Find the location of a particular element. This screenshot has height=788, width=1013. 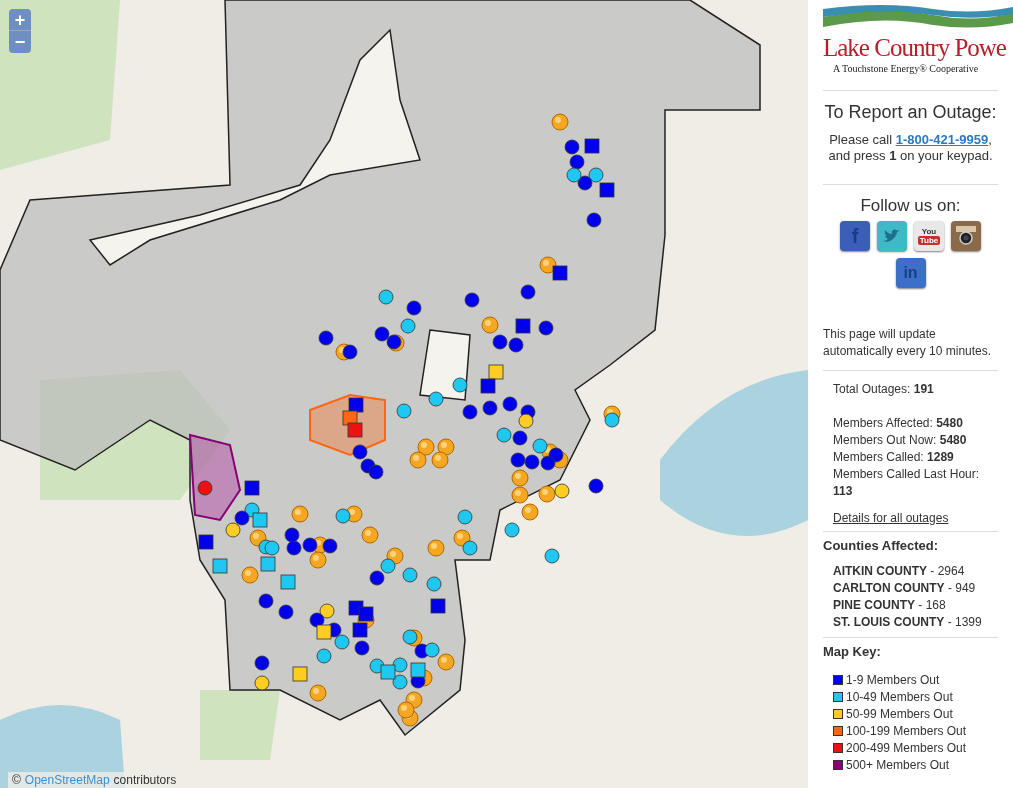

county-stat: ST. LOUIS COUNTY - 1399 is located at coordinates (908, 622).